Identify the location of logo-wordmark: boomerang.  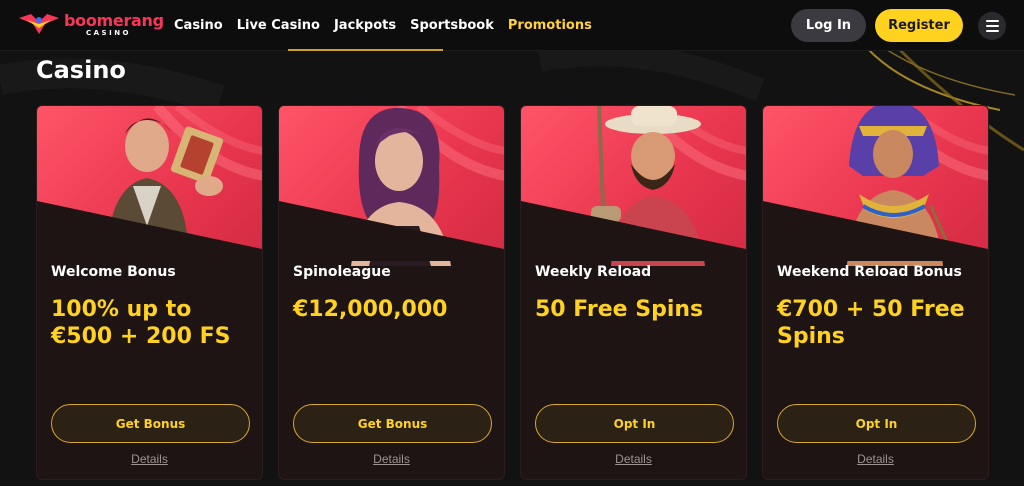
(114, 20).